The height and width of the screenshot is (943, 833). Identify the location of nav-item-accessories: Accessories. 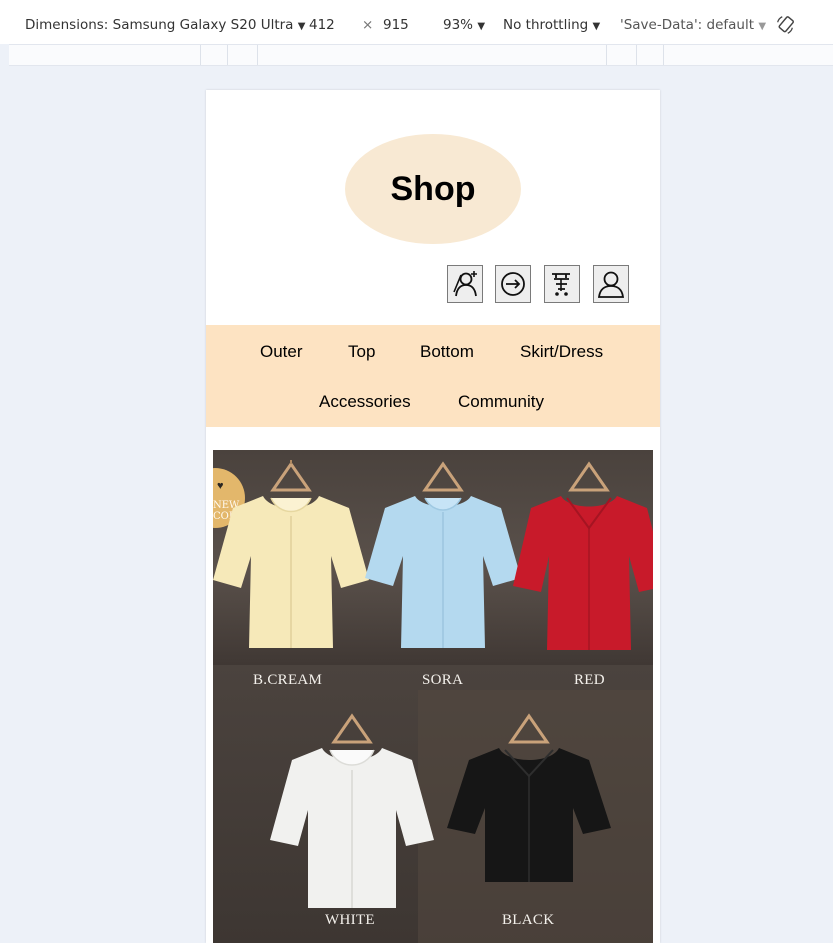
(365, 402).